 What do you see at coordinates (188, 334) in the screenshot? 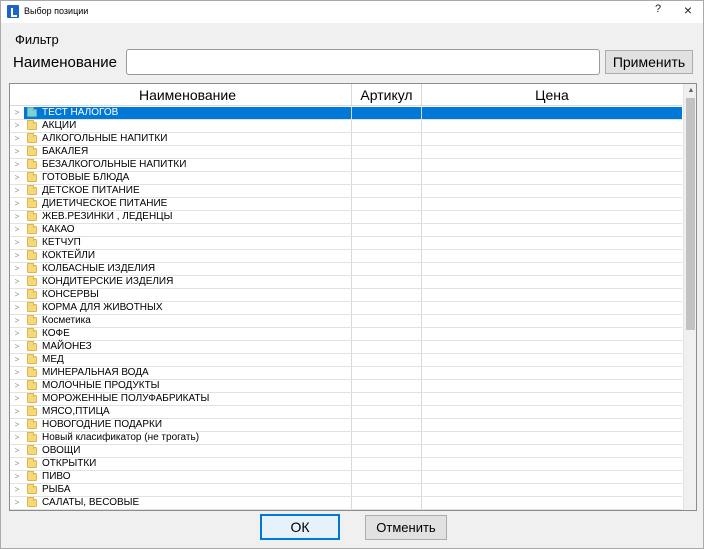
I see `cell-name: КОФЕ` at bounding box center [188, 334].